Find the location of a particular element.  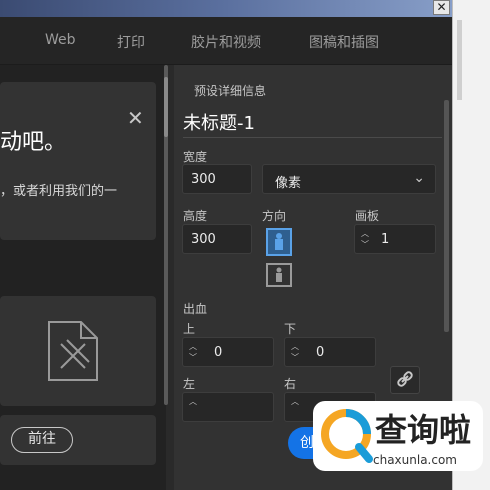

bleed-bottom-label: 下 is located at coordinates (290, 329).